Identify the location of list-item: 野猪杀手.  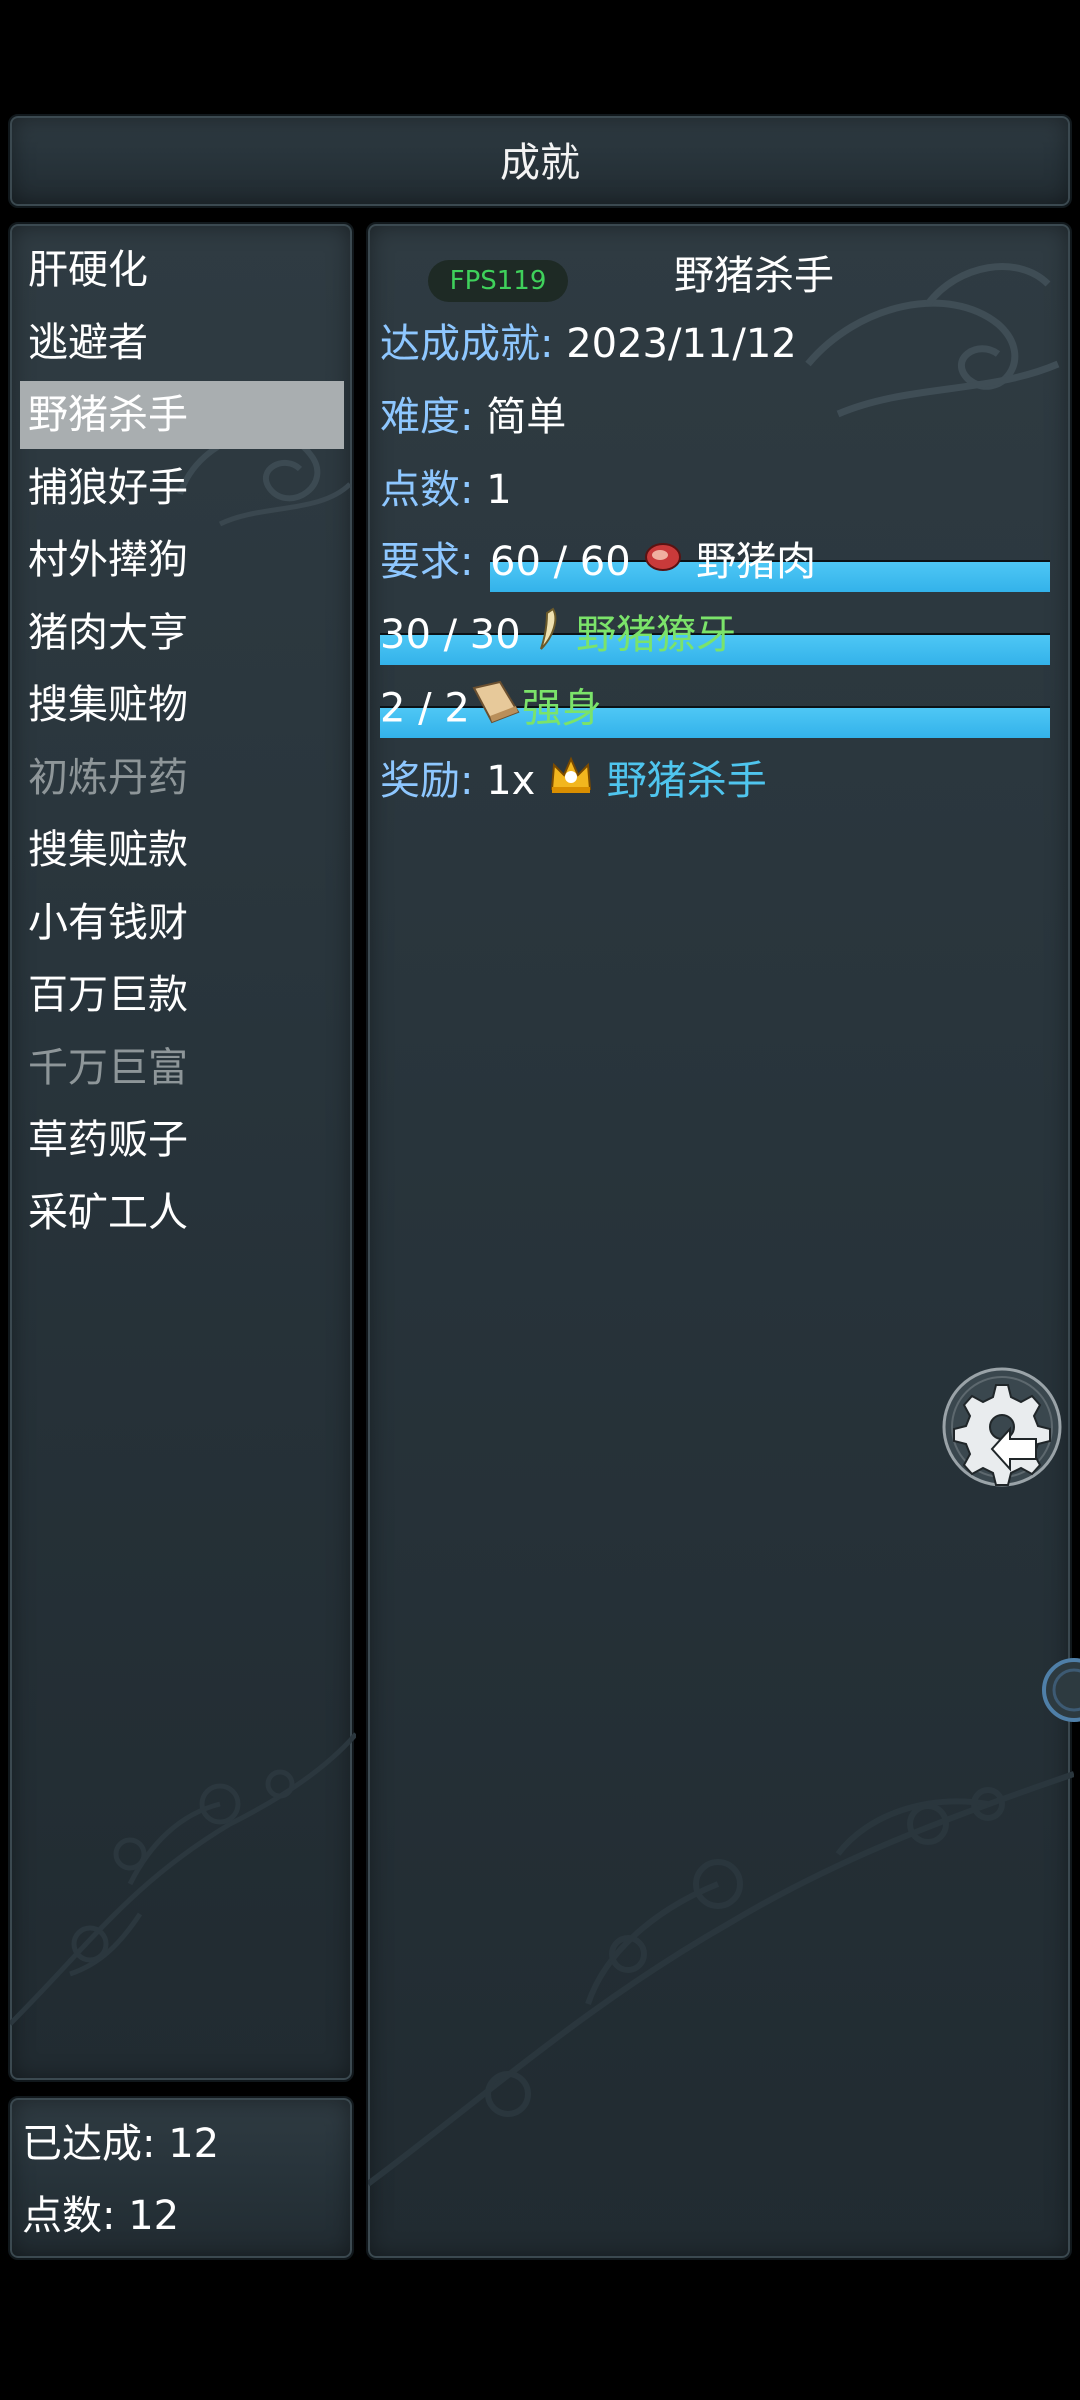
(182, 415).